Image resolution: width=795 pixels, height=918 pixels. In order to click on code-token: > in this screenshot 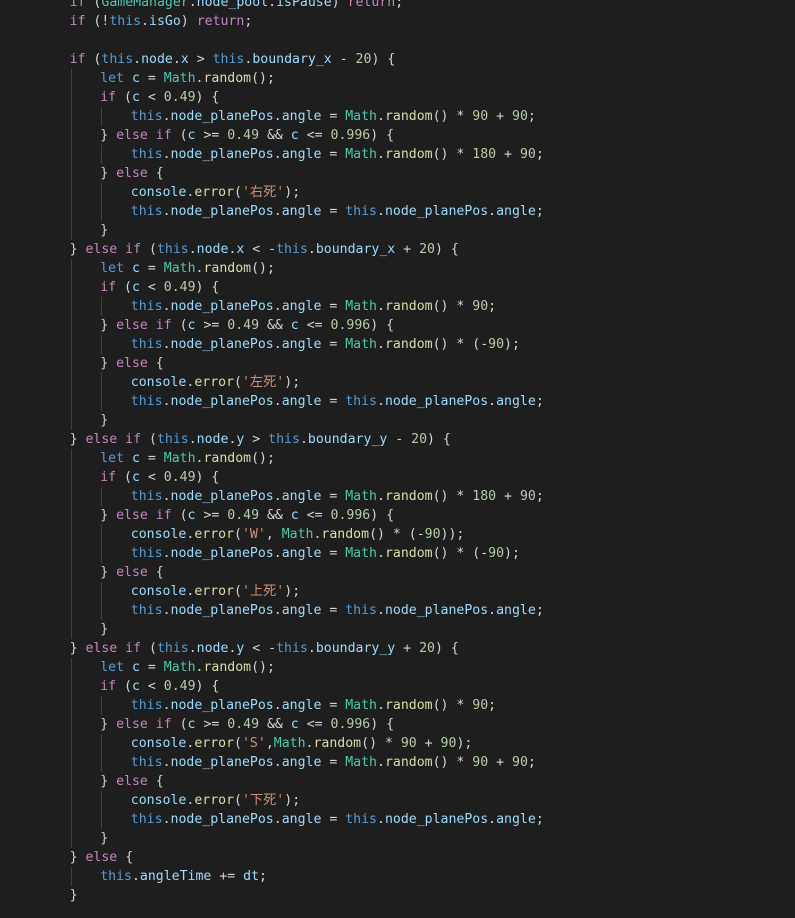, I will do `click(200, 59)`.